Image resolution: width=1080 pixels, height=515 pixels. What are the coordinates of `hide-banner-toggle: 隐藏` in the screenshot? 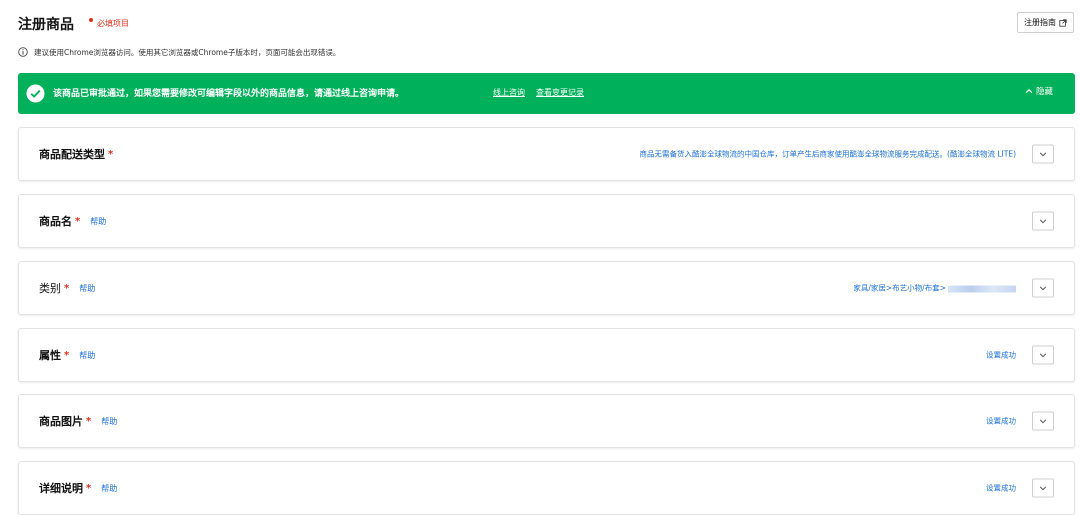 It's located at (1039, 91).